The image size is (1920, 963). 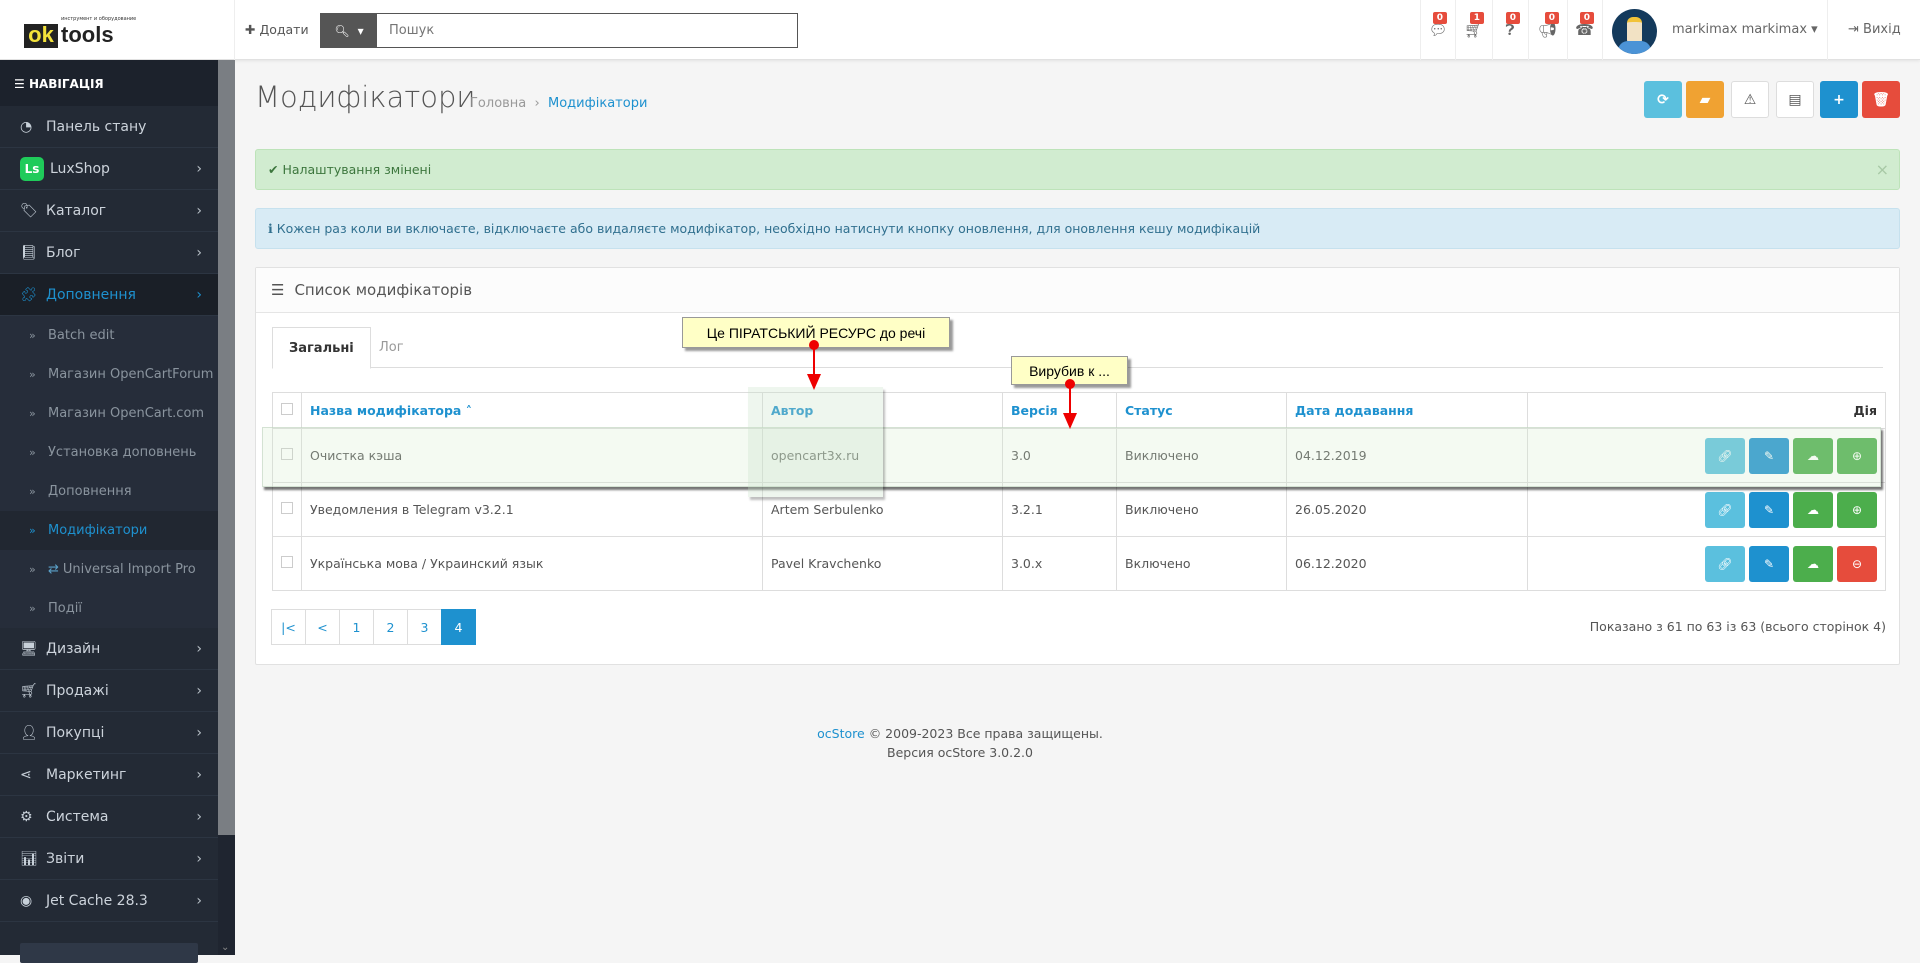 I want to click on annotation-arrow, so click(x=814, y=365).